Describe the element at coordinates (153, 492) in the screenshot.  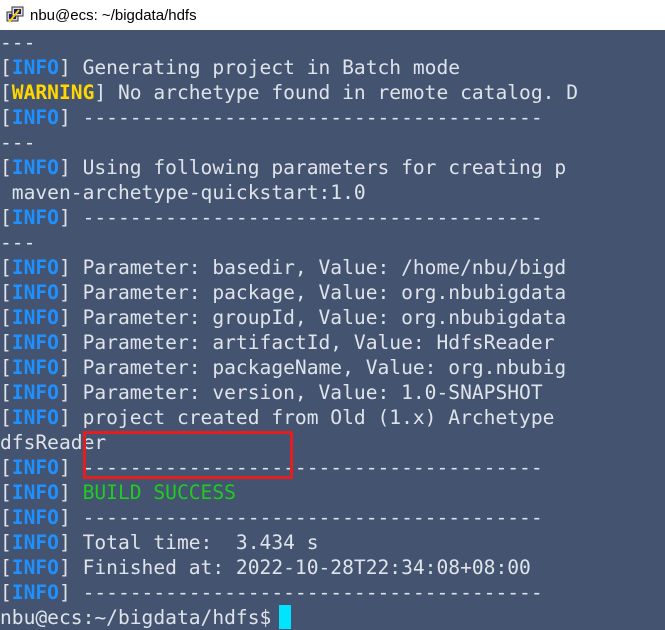
I see `build-success-text: BUILD SUCCESS` at that location.